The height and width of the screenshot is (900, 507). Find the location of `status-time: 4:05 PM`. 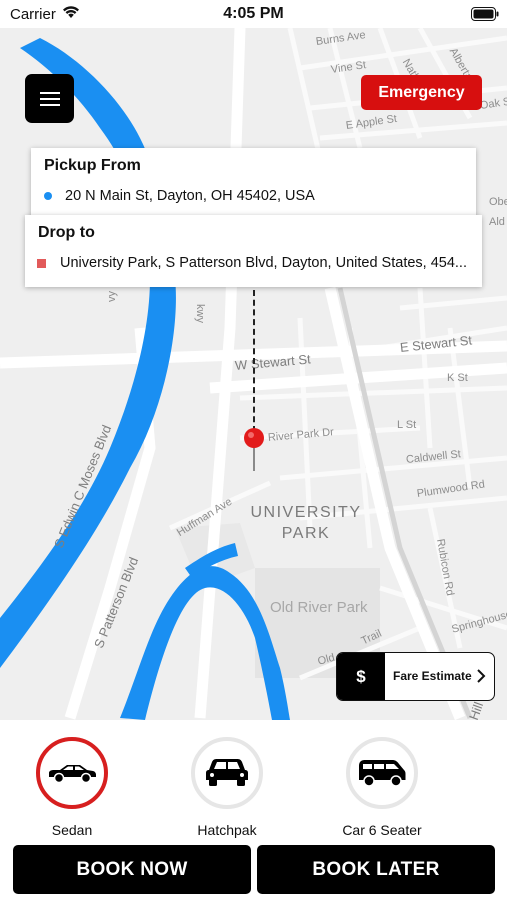

status-time: 4:05 PM is located at coordinates (253, 13).